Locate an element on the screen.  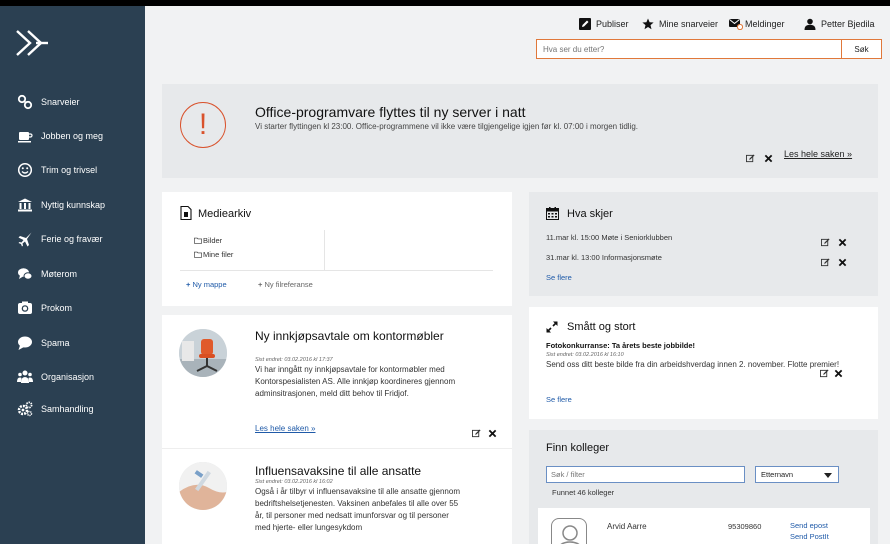
sidebar-item-moterom: Møterom is located at coordinates (72, 274).